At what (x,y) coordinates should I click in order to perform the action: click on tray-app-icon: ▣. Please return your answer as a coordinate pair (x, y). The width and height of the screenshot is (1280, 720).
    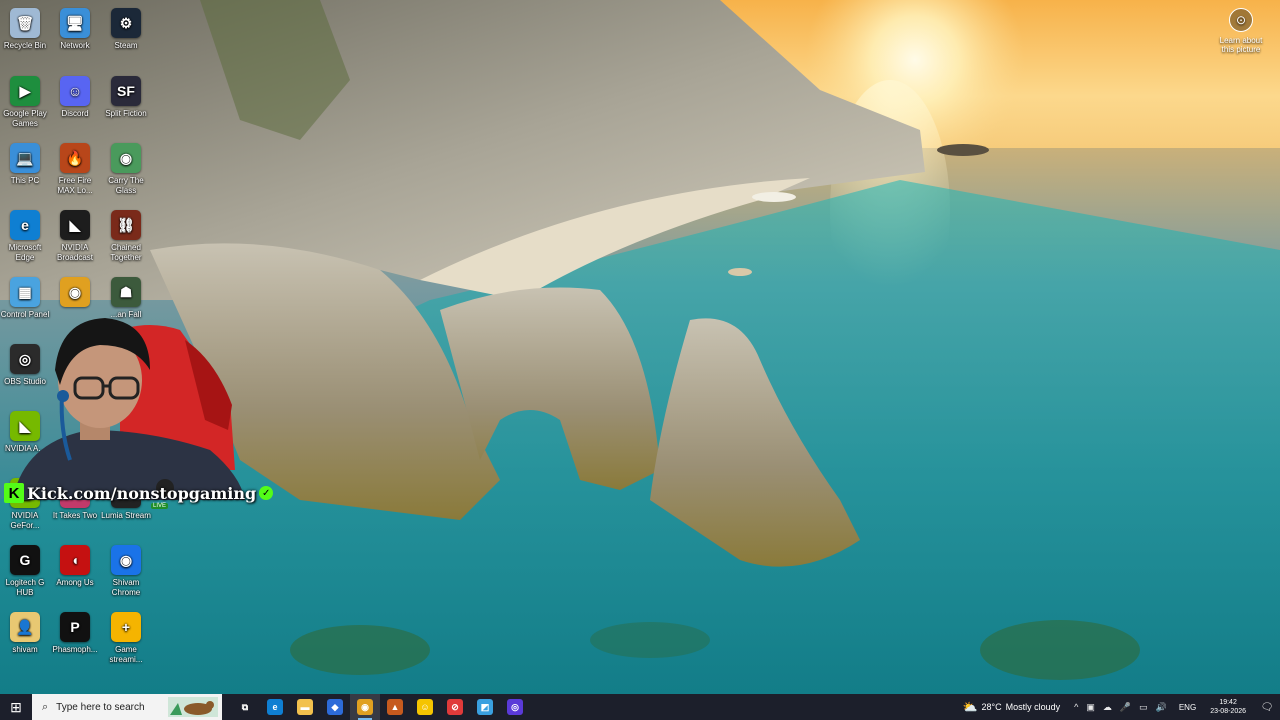
    Looking at the image, I should click on (1090, 707).